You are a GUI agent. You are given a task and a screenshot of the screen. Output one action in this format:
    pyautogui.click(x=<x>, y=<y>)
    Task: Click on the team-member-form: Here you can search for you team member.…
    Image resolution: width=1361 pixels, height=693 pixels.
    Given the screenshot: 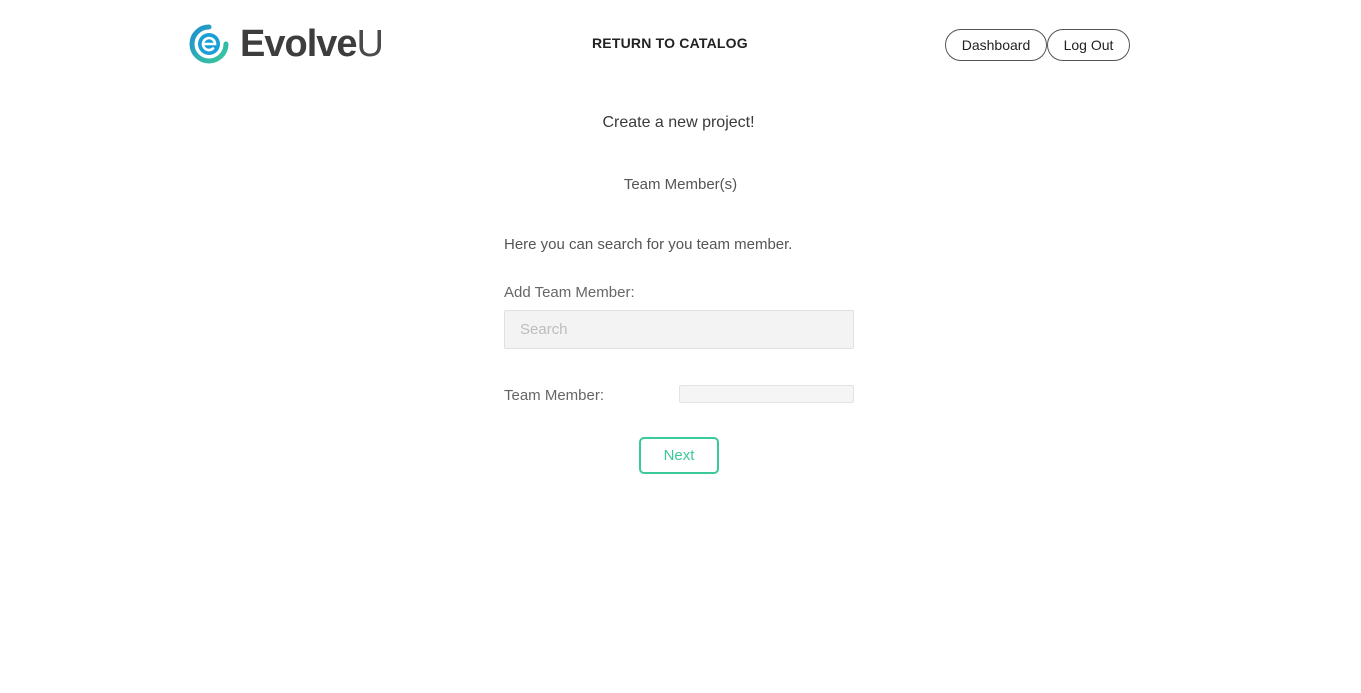 What is the action you would take?
    pyautogui.click(x=679, y=322)
    